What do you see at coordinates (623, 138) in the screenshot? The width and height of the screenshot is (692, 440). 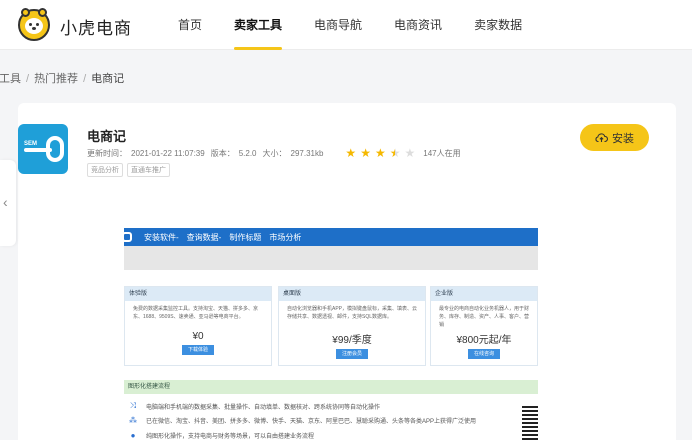 I see `install-label: 安装` at bounding box center [623, 138].